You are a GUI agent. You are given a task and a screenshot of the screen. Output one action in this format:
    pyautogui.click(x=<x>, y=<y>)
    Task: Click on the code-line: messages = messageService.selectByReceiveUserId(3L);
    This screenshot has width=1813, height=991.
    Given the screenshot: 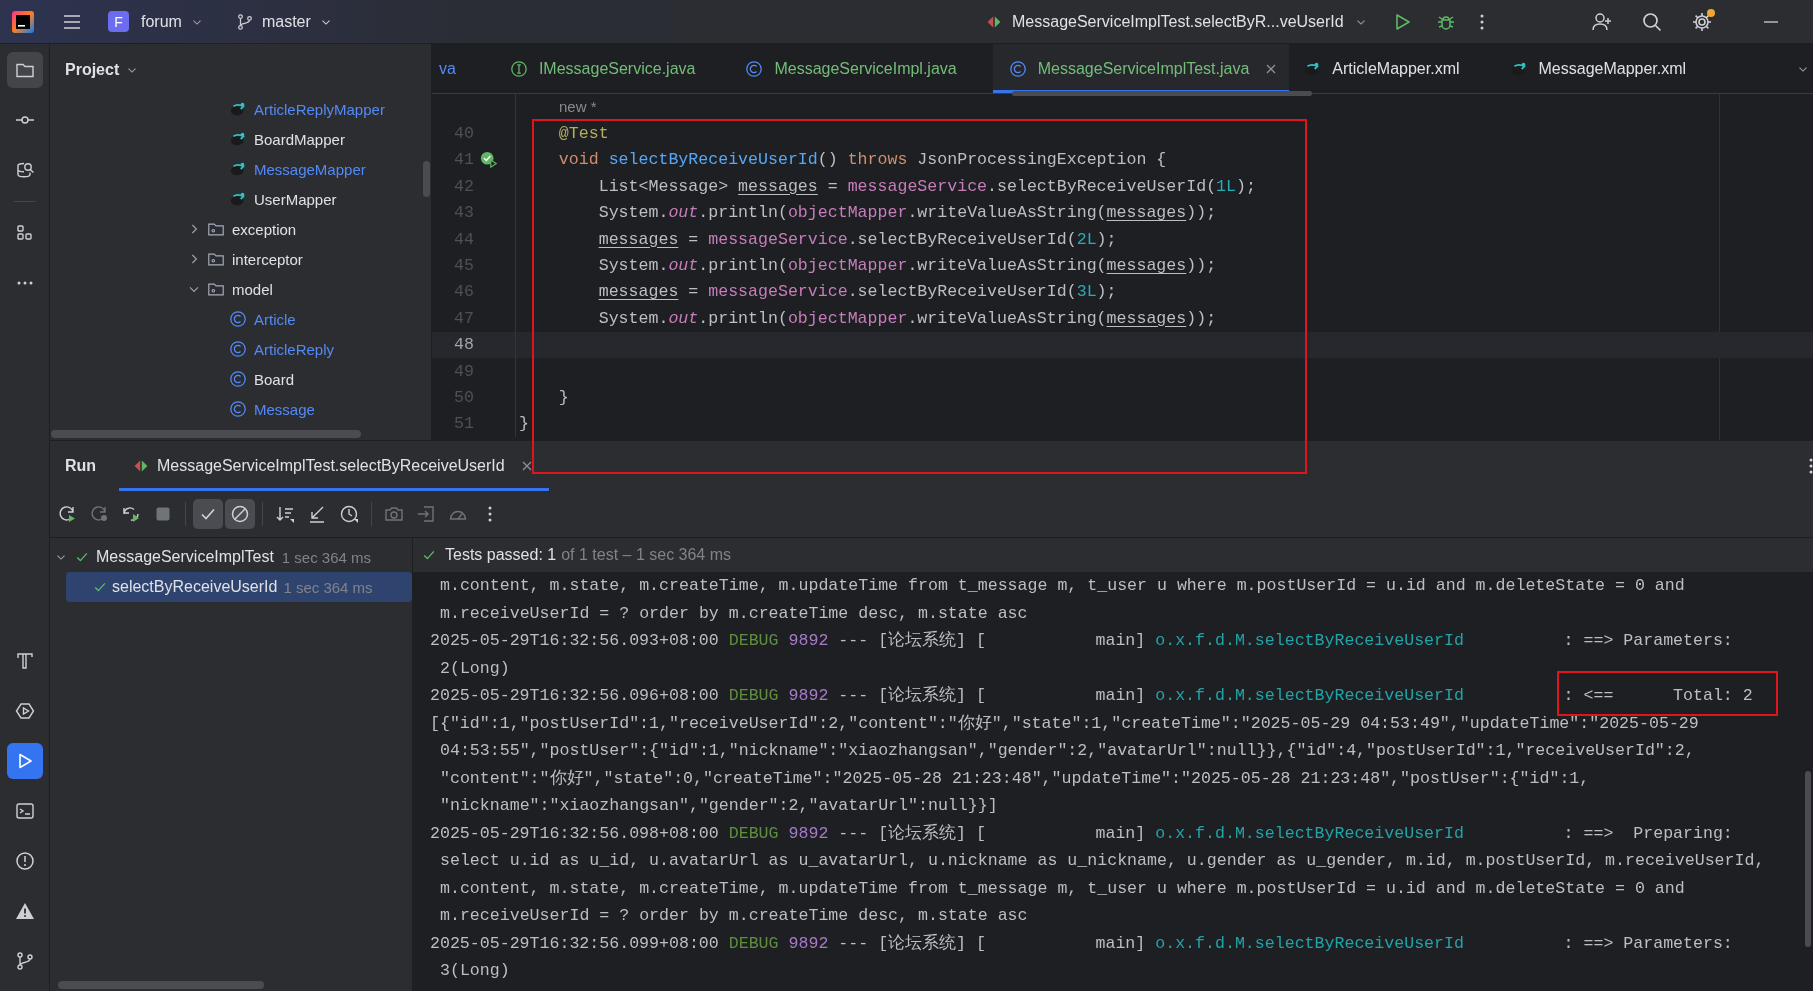 What is the action you would take?
    pyautogui.click(x=857, y=292)
    